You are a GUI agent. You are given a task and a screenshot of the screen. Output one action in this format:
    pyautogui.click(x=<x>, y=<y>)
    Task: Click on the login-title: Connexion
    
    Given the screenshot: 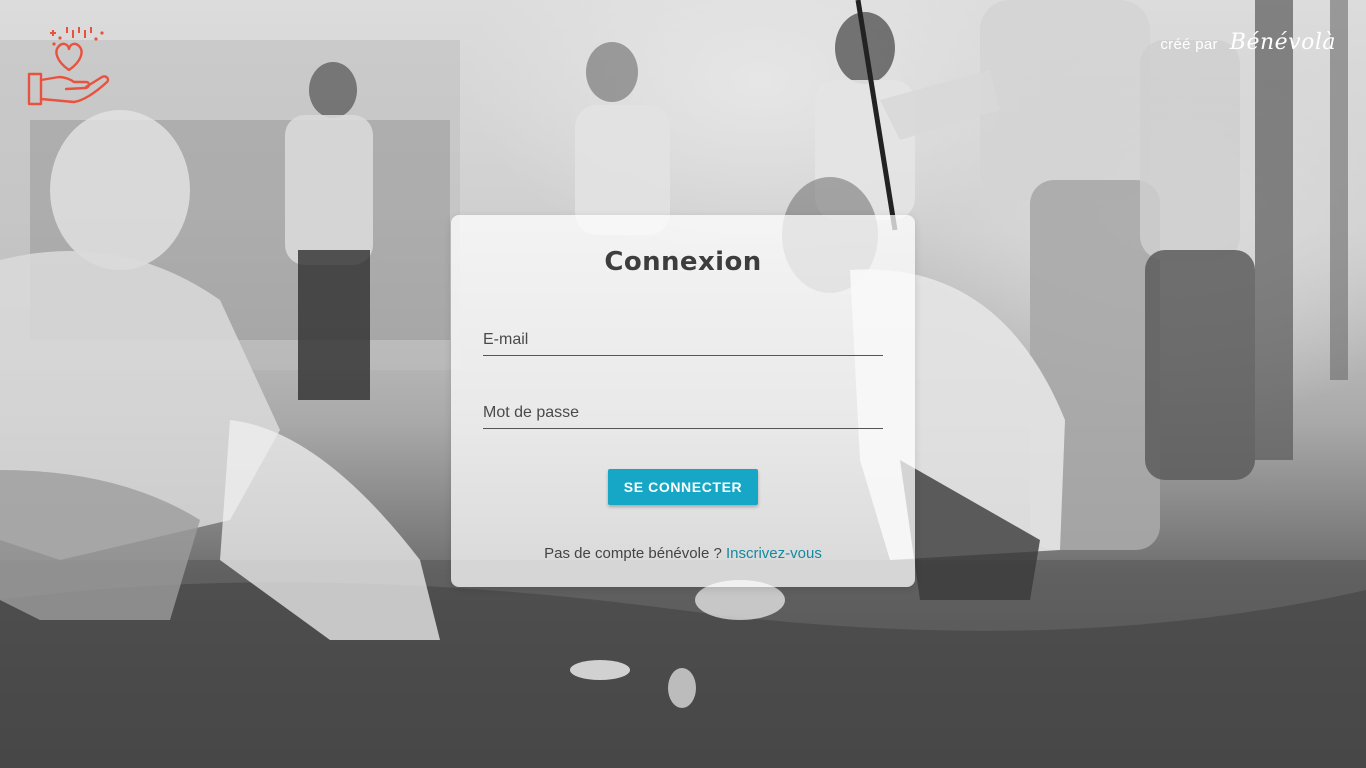 What is the action you would take?
    pyautogui.click(x=683, y=262)
    